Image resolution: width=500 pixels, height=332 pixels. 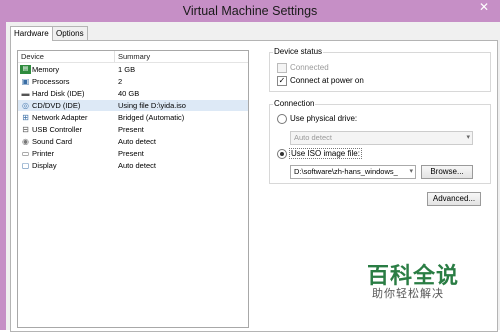 What do you see at coordinates (152, 105) in the screenshot?
I see `device-summary: Using file D:\yida.iso` at bounding box center [152, 105].